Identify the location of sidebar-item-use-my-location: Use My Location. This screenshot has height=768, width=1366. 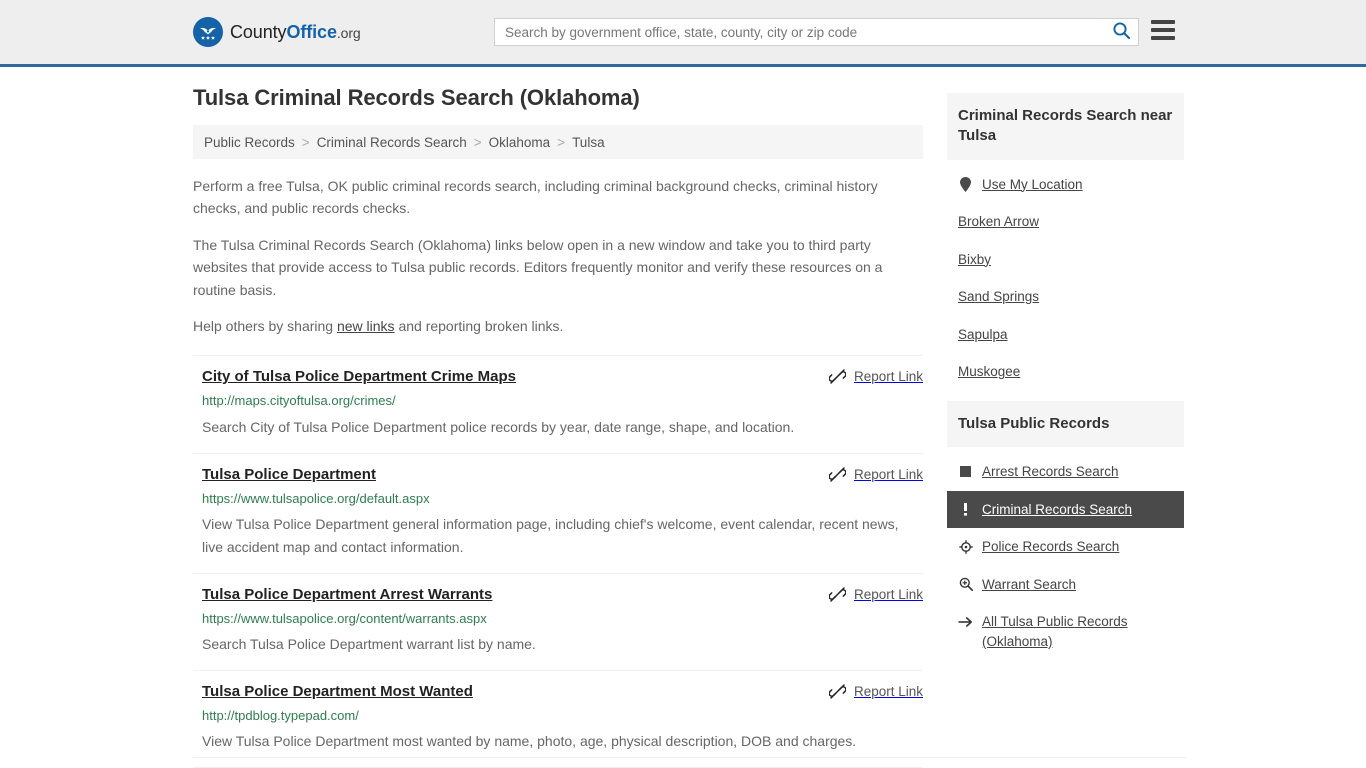
(1065, 185).